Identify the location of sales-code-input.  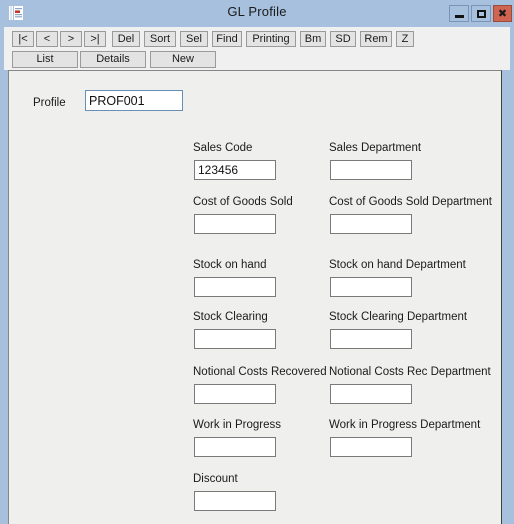
(235, 170).